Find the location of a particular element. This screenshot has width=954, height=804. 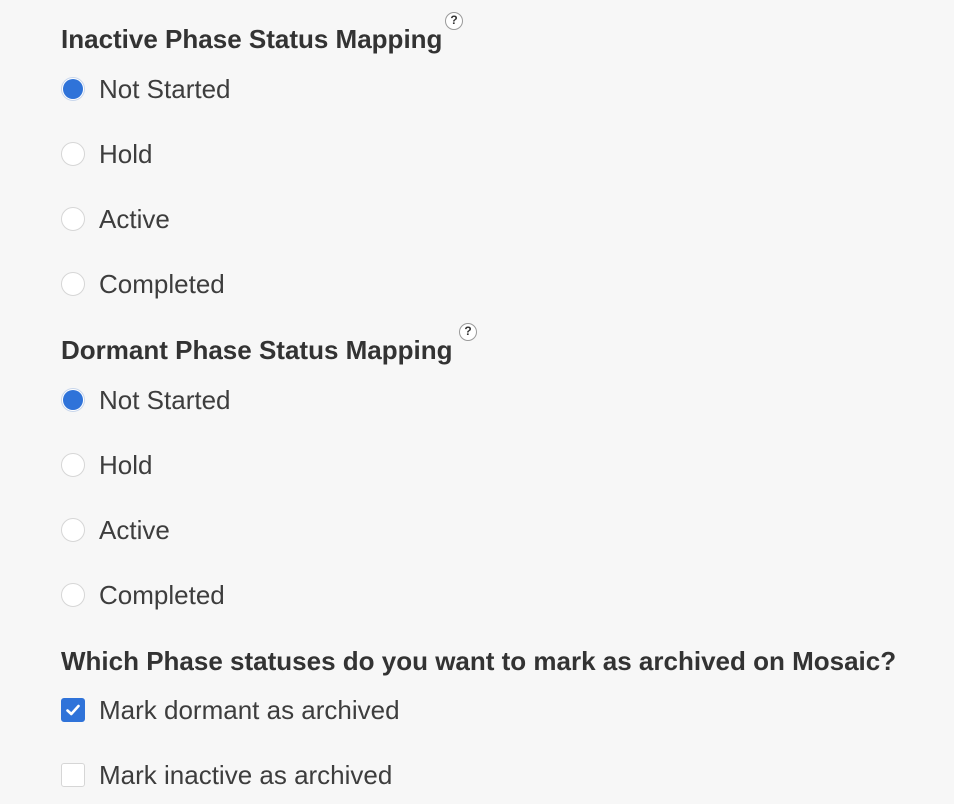

dormant-help-icon: ? is located at coordinates (468, 332).